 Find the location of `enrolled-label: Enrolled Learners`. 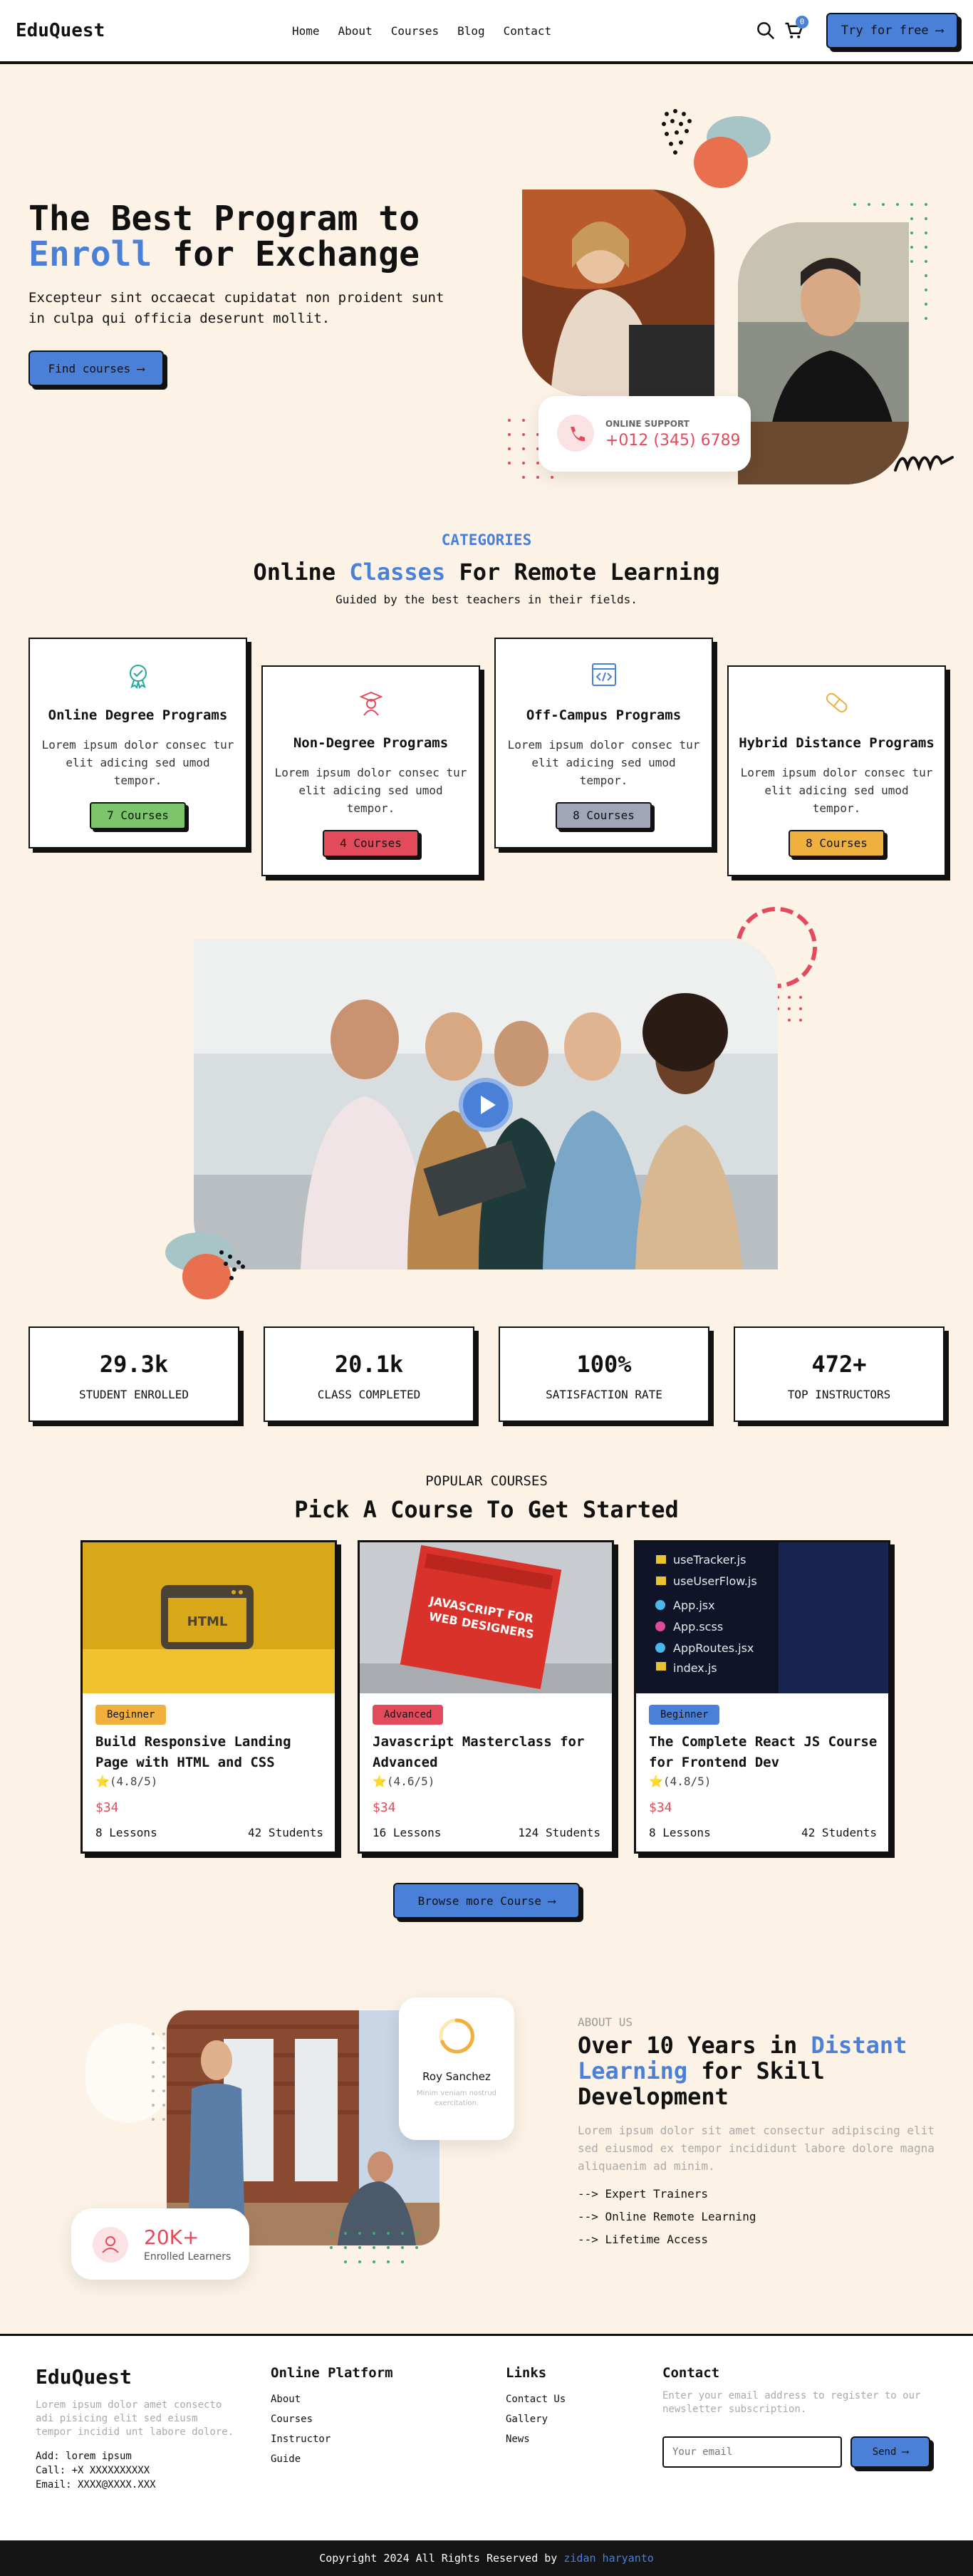

enrolled-label: Enrolled Learners is located at coordinates (187, 2257).